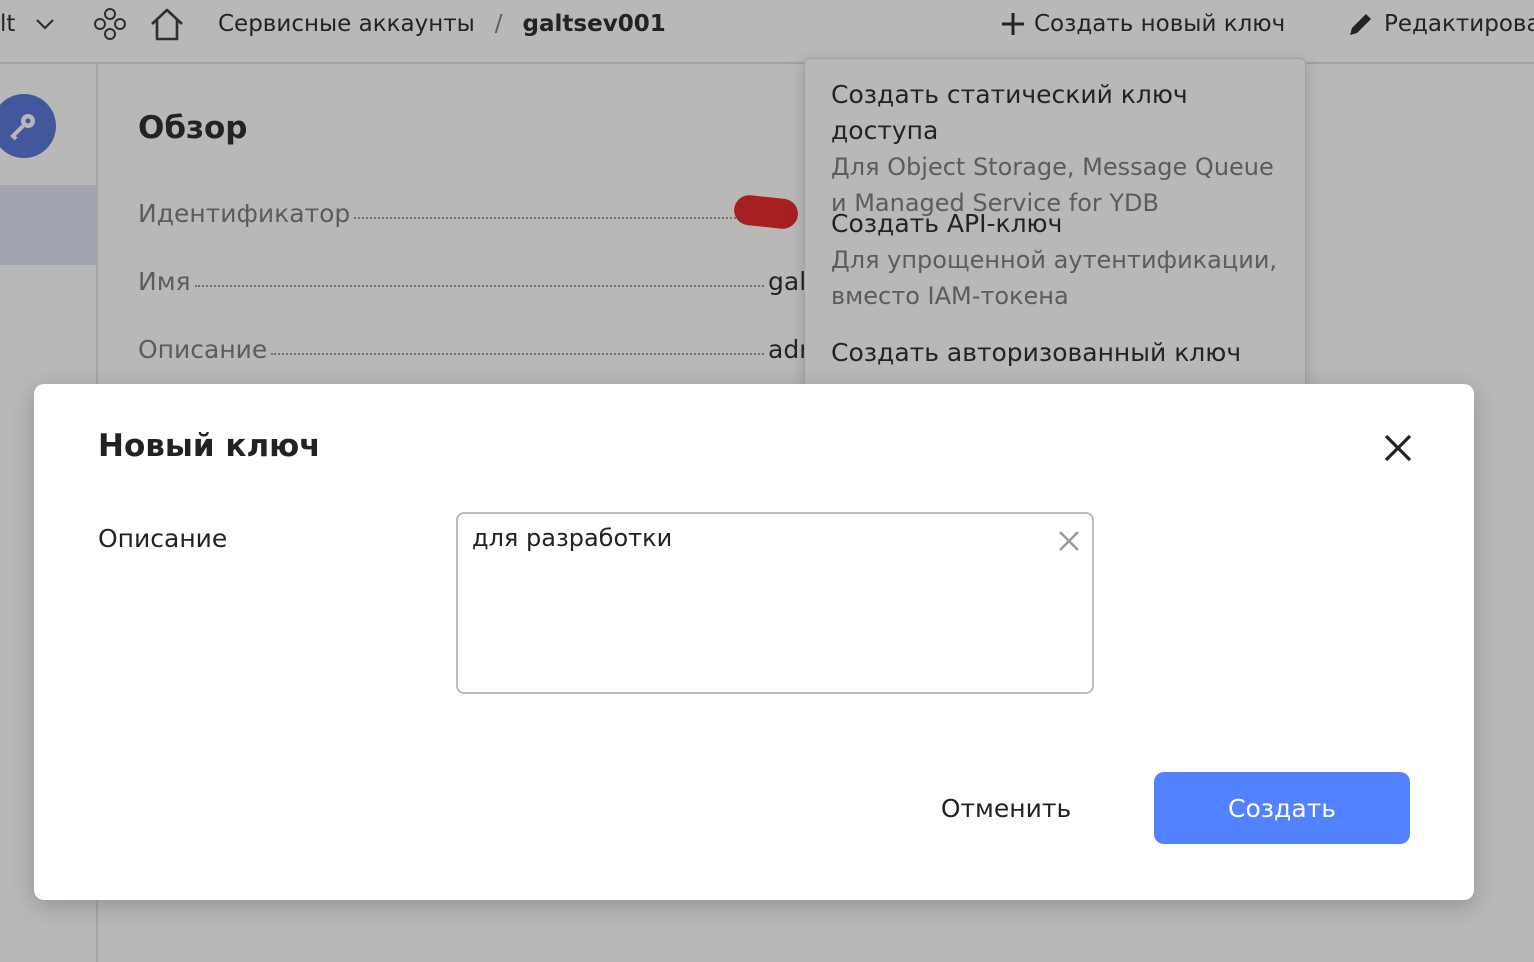  What do you see at coordinates (1282, 808) in the screenshot?
I see `create-button: Создать` at bounding box center [1282, 808].